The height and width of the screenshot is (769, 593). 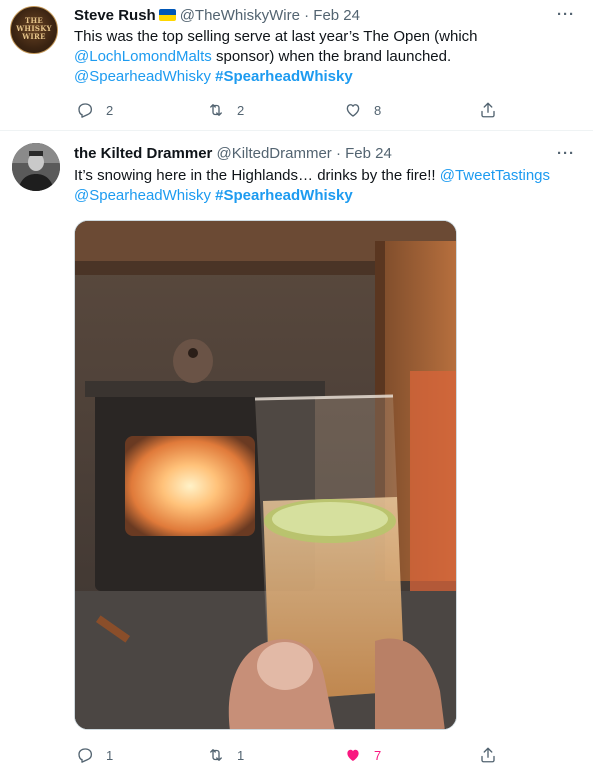 I want to click on author-handle: @TheWhiskyWire, so click(x=240, y=15).